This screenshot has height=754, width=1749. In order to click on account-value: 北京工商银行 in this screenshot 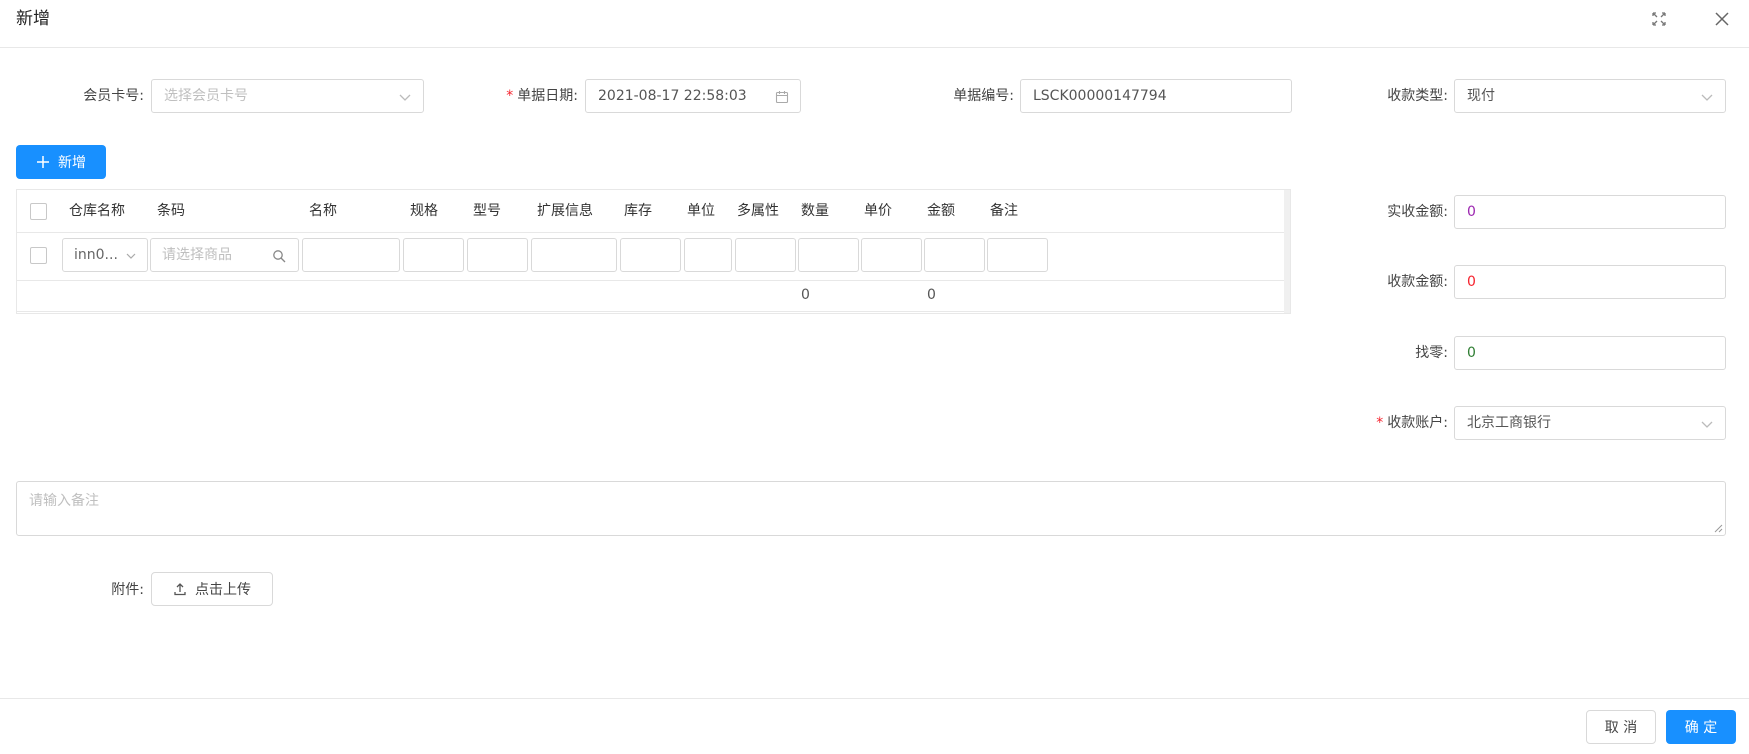, I will do `click(1509, 423)`.